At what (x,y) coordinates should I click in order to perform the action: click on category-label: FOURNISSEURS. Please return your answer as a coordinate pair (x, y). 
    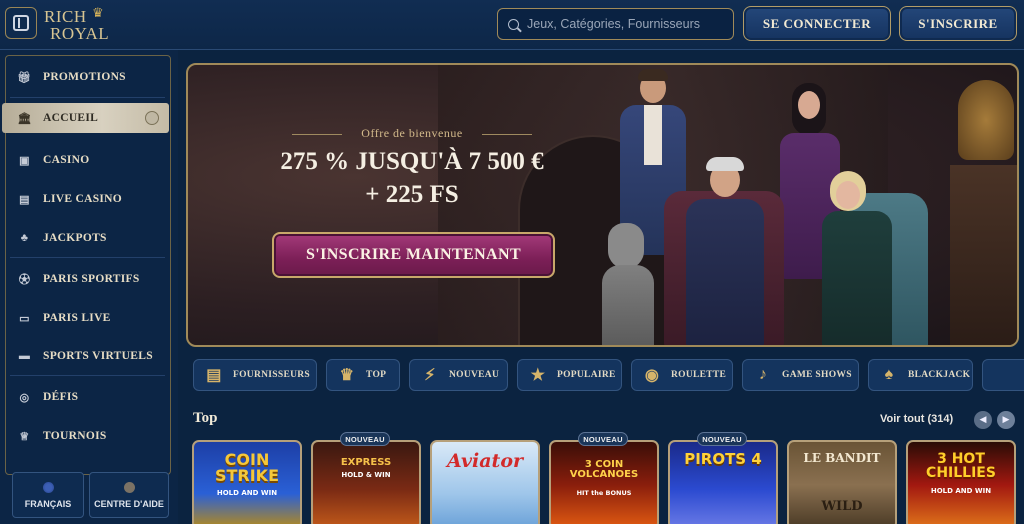
    Looking at the image, I should click on (271, 375).